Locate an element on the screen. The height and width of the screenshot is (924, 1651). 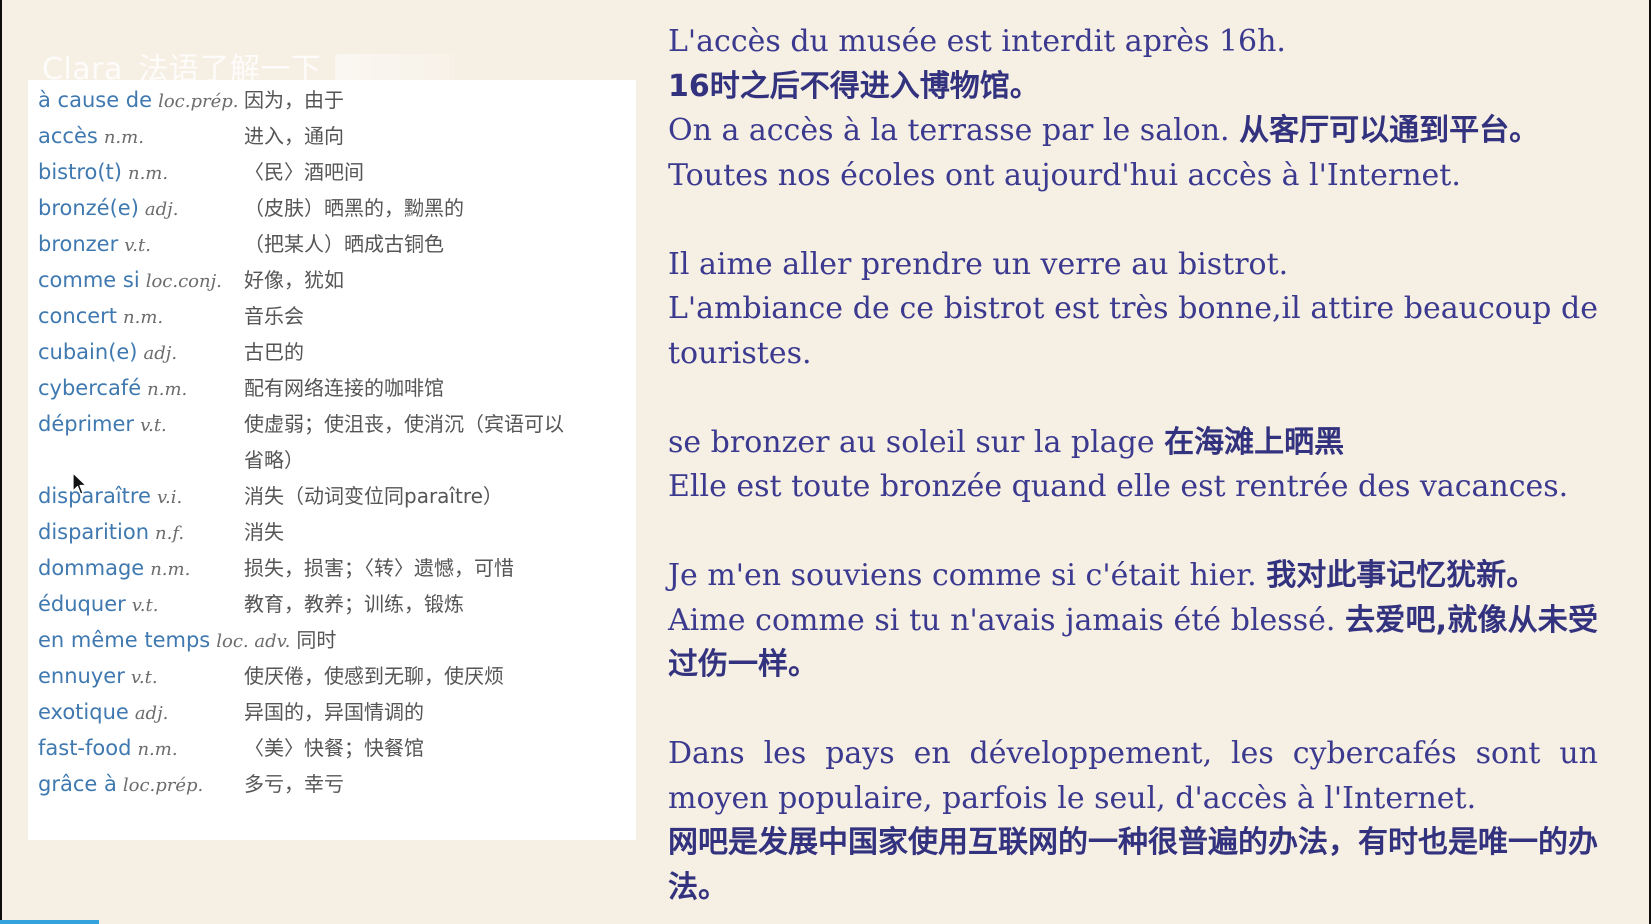
vocab-word: bronzé(e) adj. is located at coordinates (108, 208).